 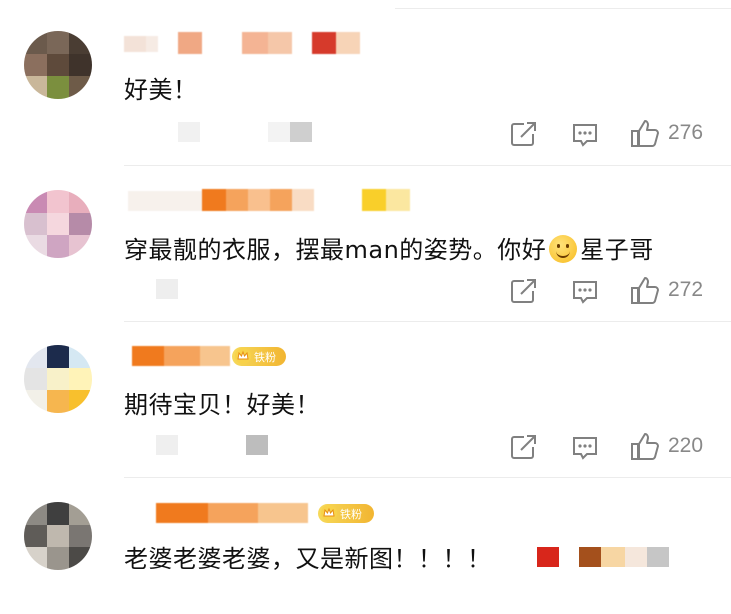 What do you see at coordinates (686, 132) in the screenshot?
I see `like-count: 276` at bounding box center [686, 132].